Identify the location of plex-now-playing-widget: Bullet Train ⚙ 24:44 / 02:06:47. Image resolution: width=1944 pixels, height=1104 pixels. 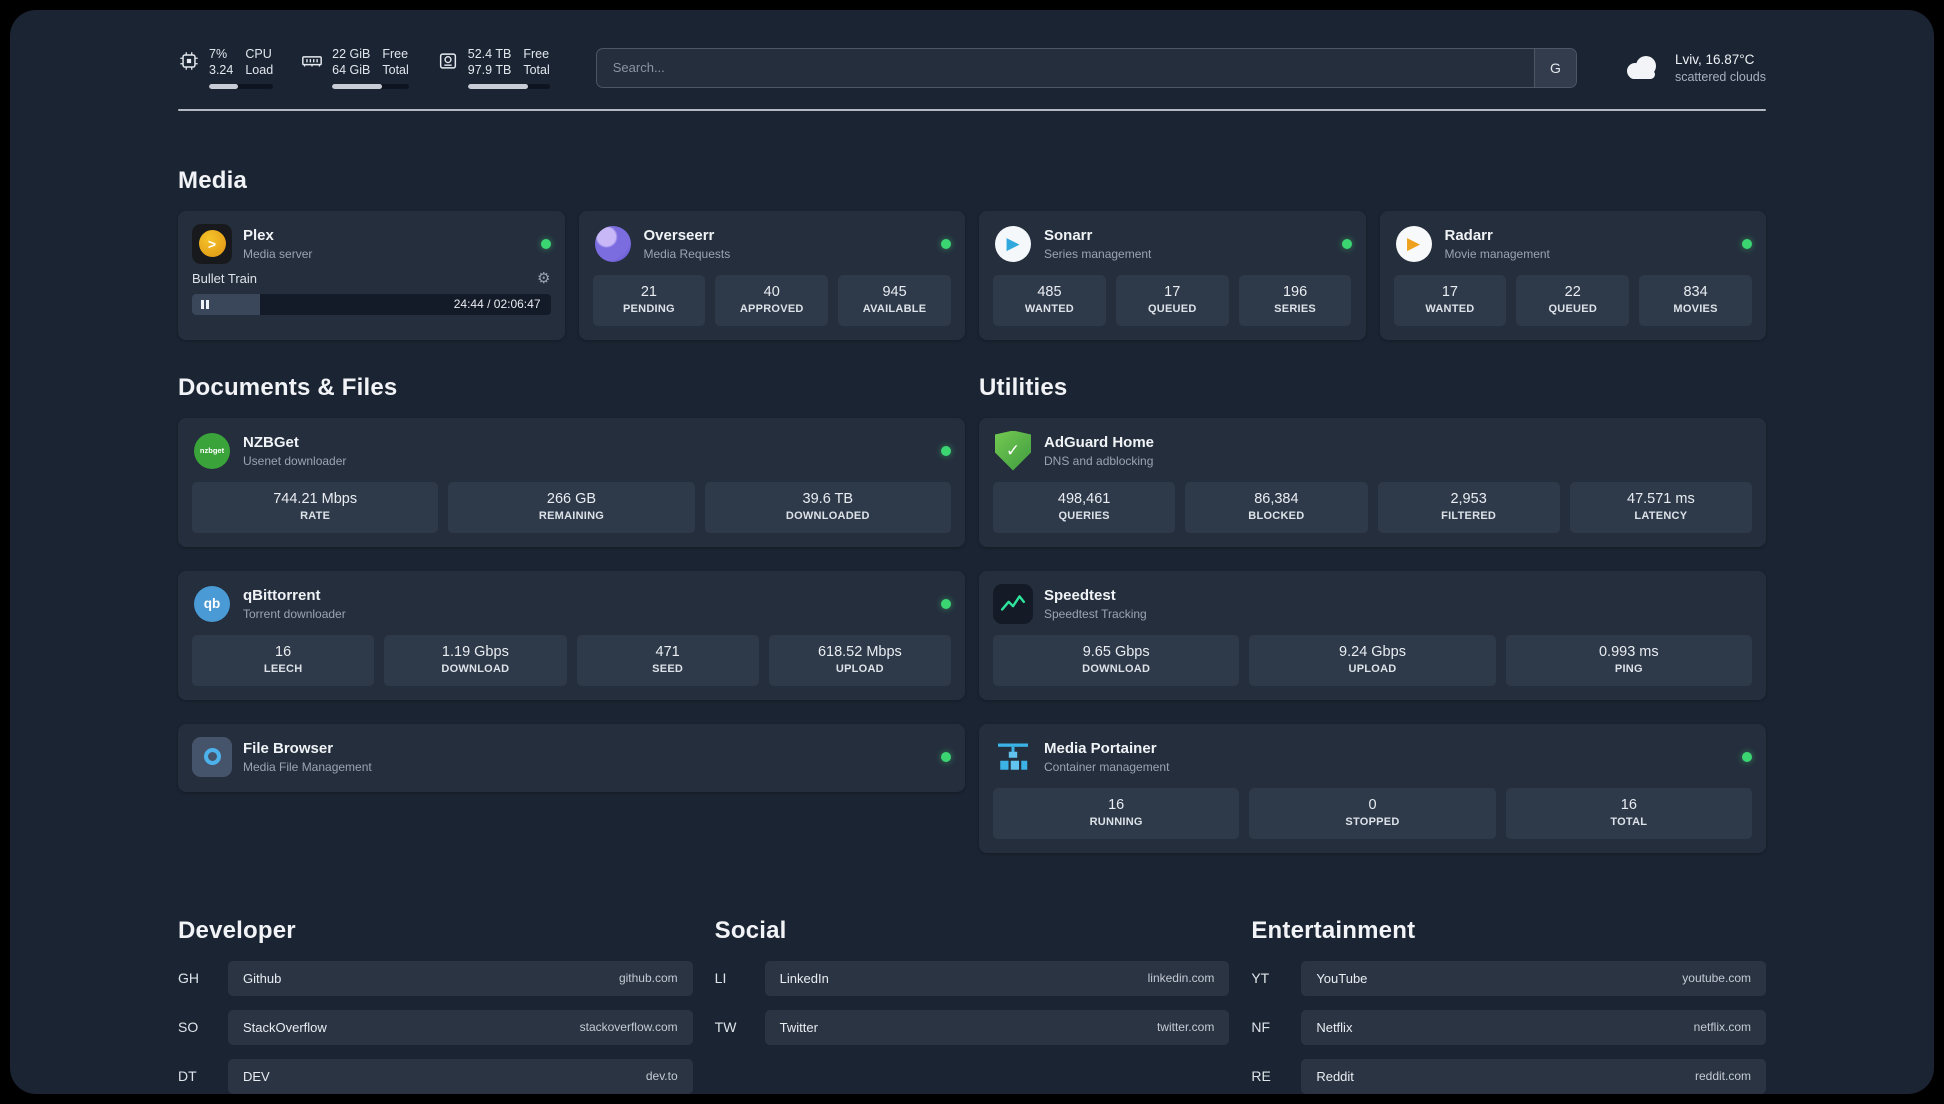
(371, 292).